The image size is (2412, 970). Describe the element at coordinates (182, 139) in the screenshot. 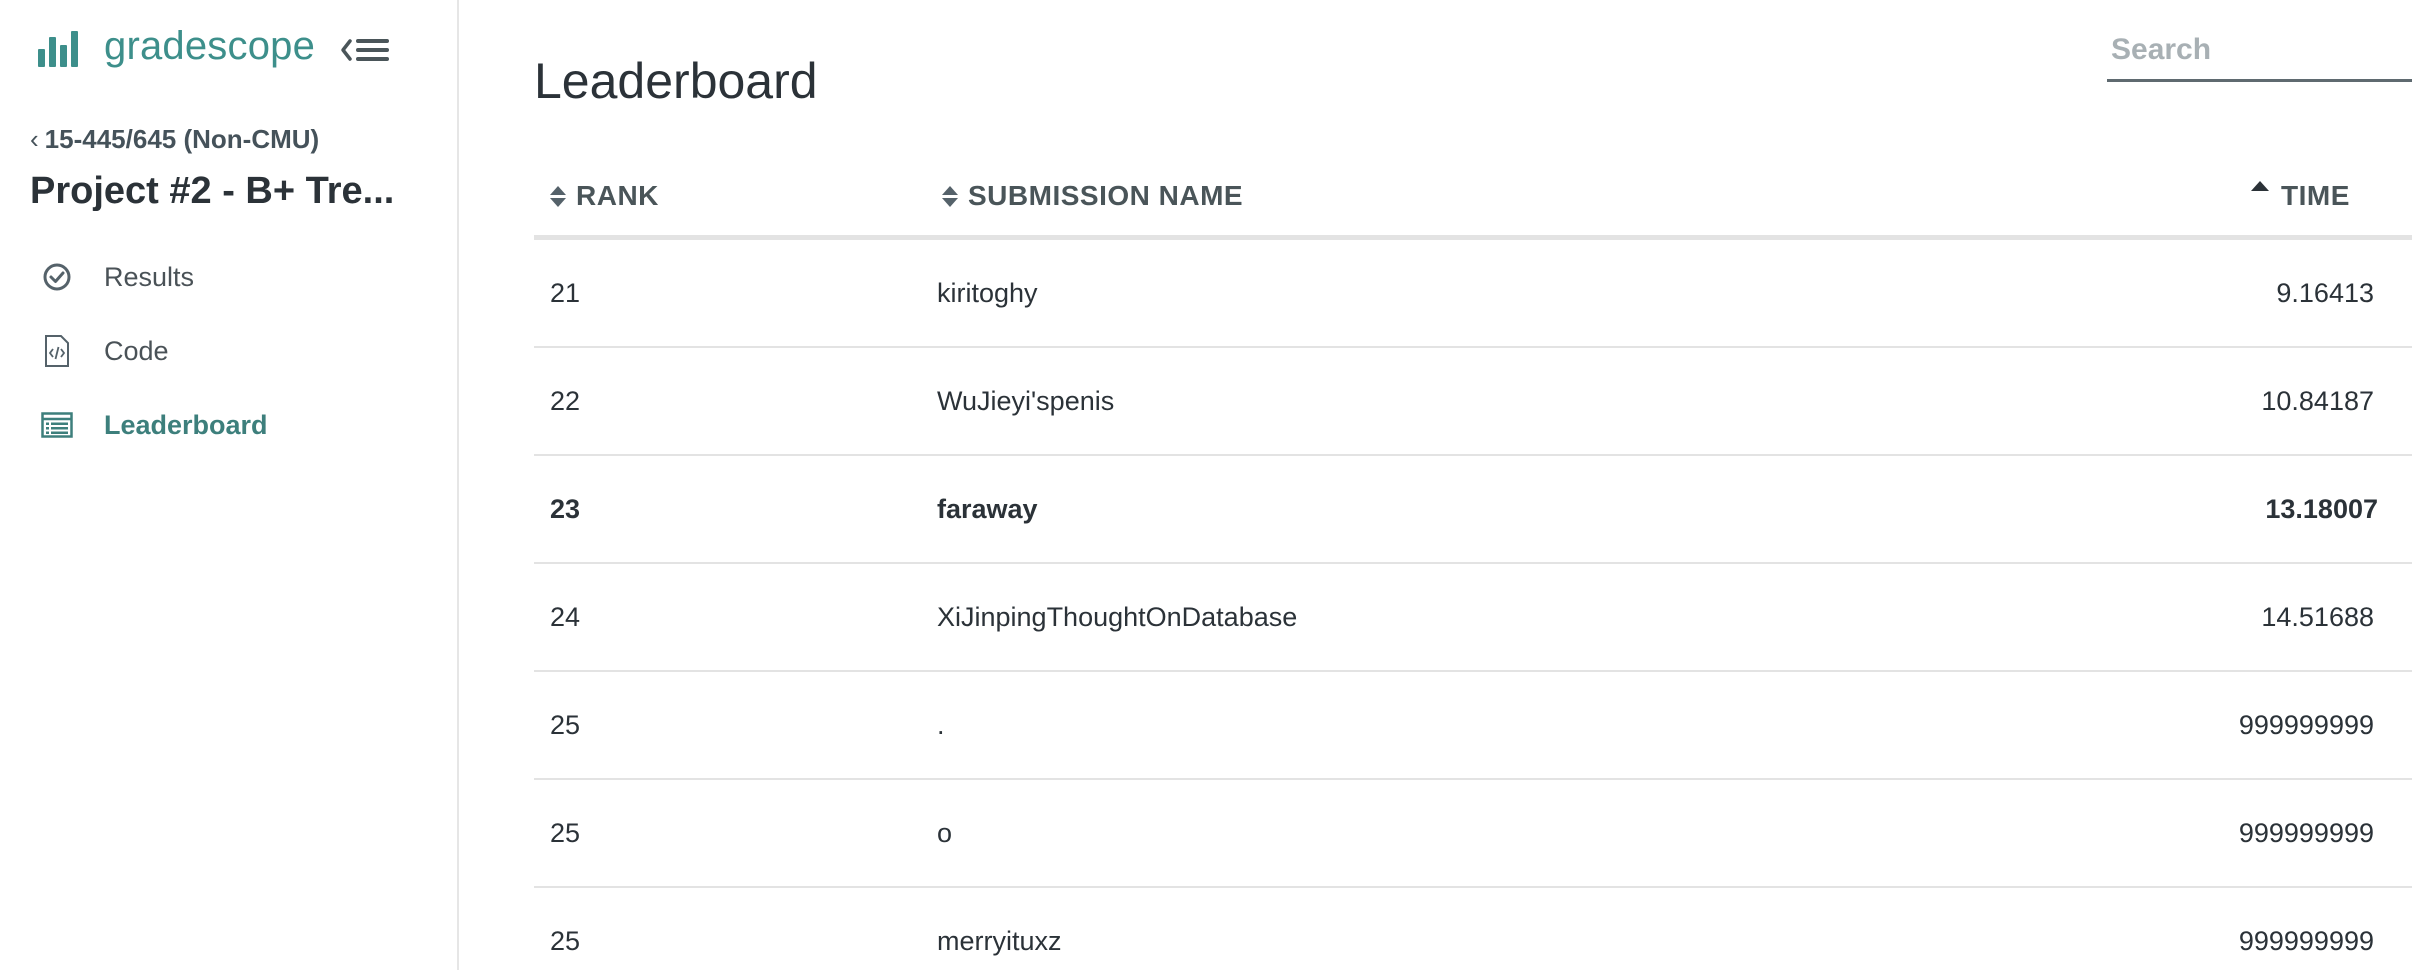

I see `course-name: 15-445/645 (Non-CMU)` at that location.